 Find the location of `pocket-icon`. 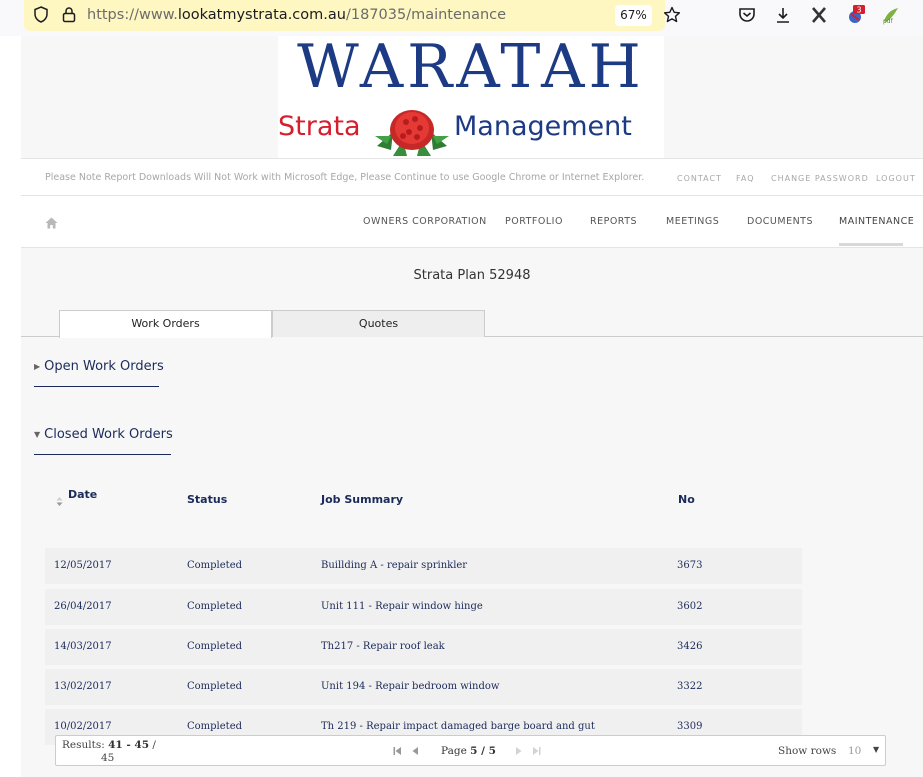

pocket-icon is located at coordinates (747, 15).